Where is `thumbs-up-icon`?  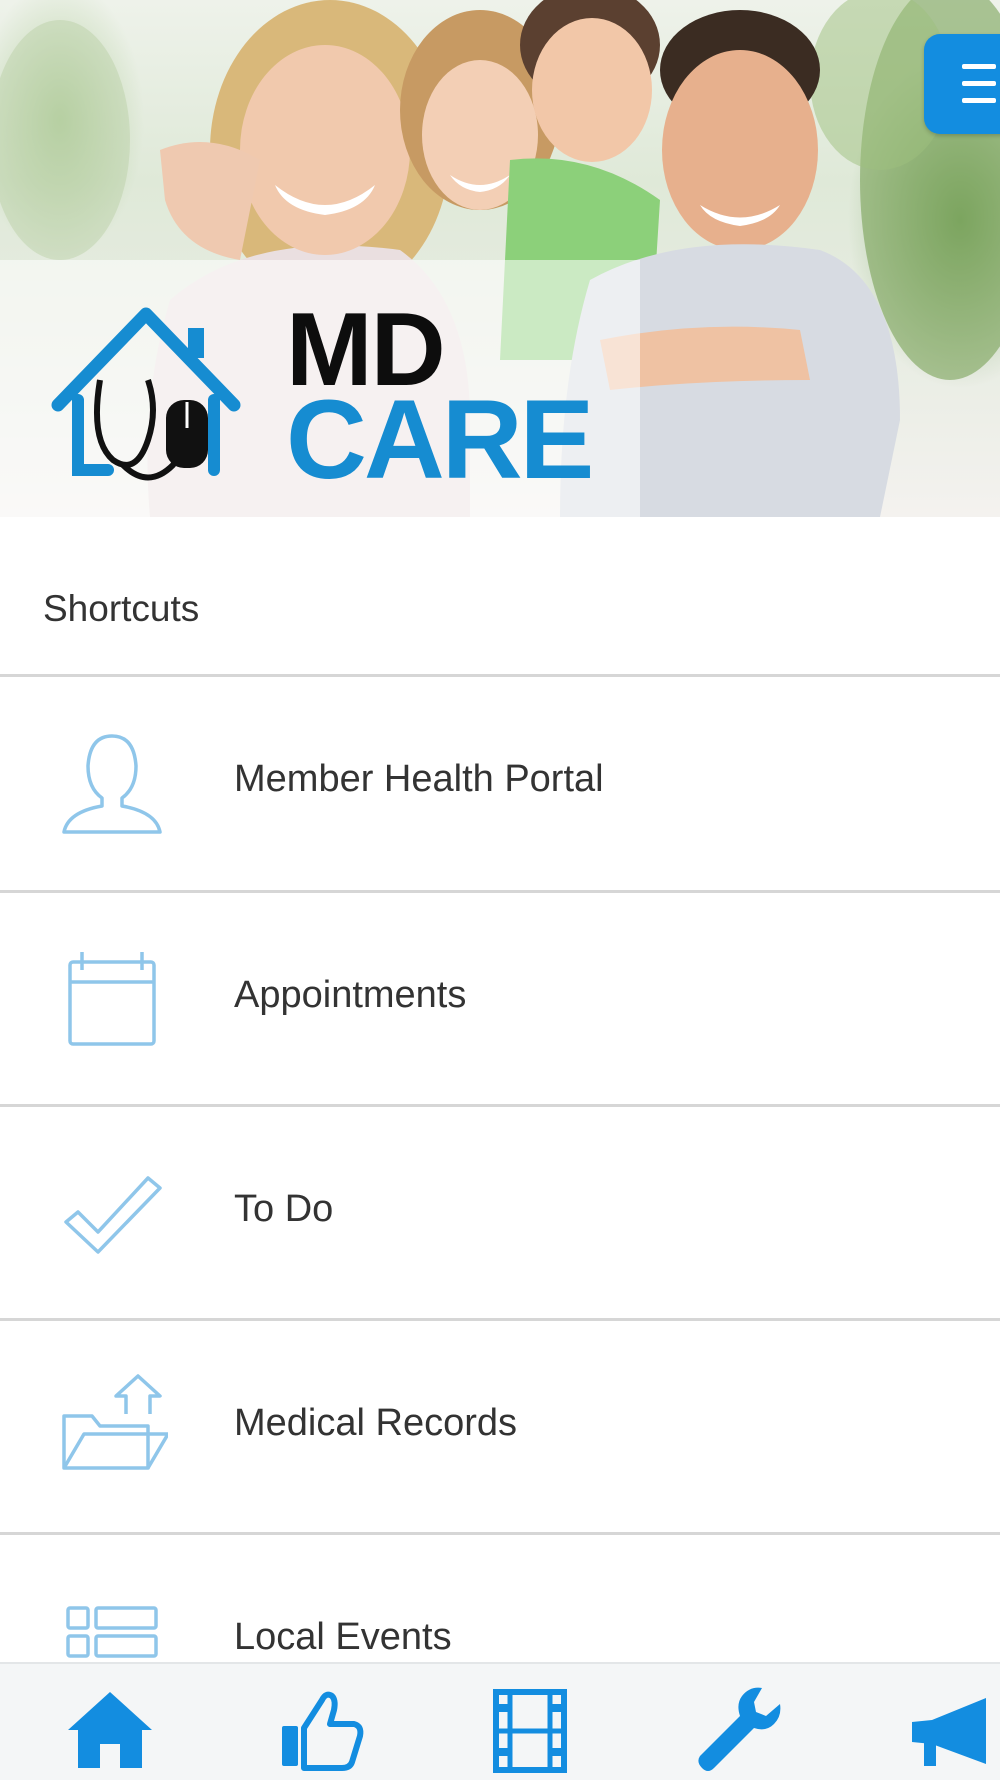
thumbs-up-icon is located at coordinates (320, 1730).